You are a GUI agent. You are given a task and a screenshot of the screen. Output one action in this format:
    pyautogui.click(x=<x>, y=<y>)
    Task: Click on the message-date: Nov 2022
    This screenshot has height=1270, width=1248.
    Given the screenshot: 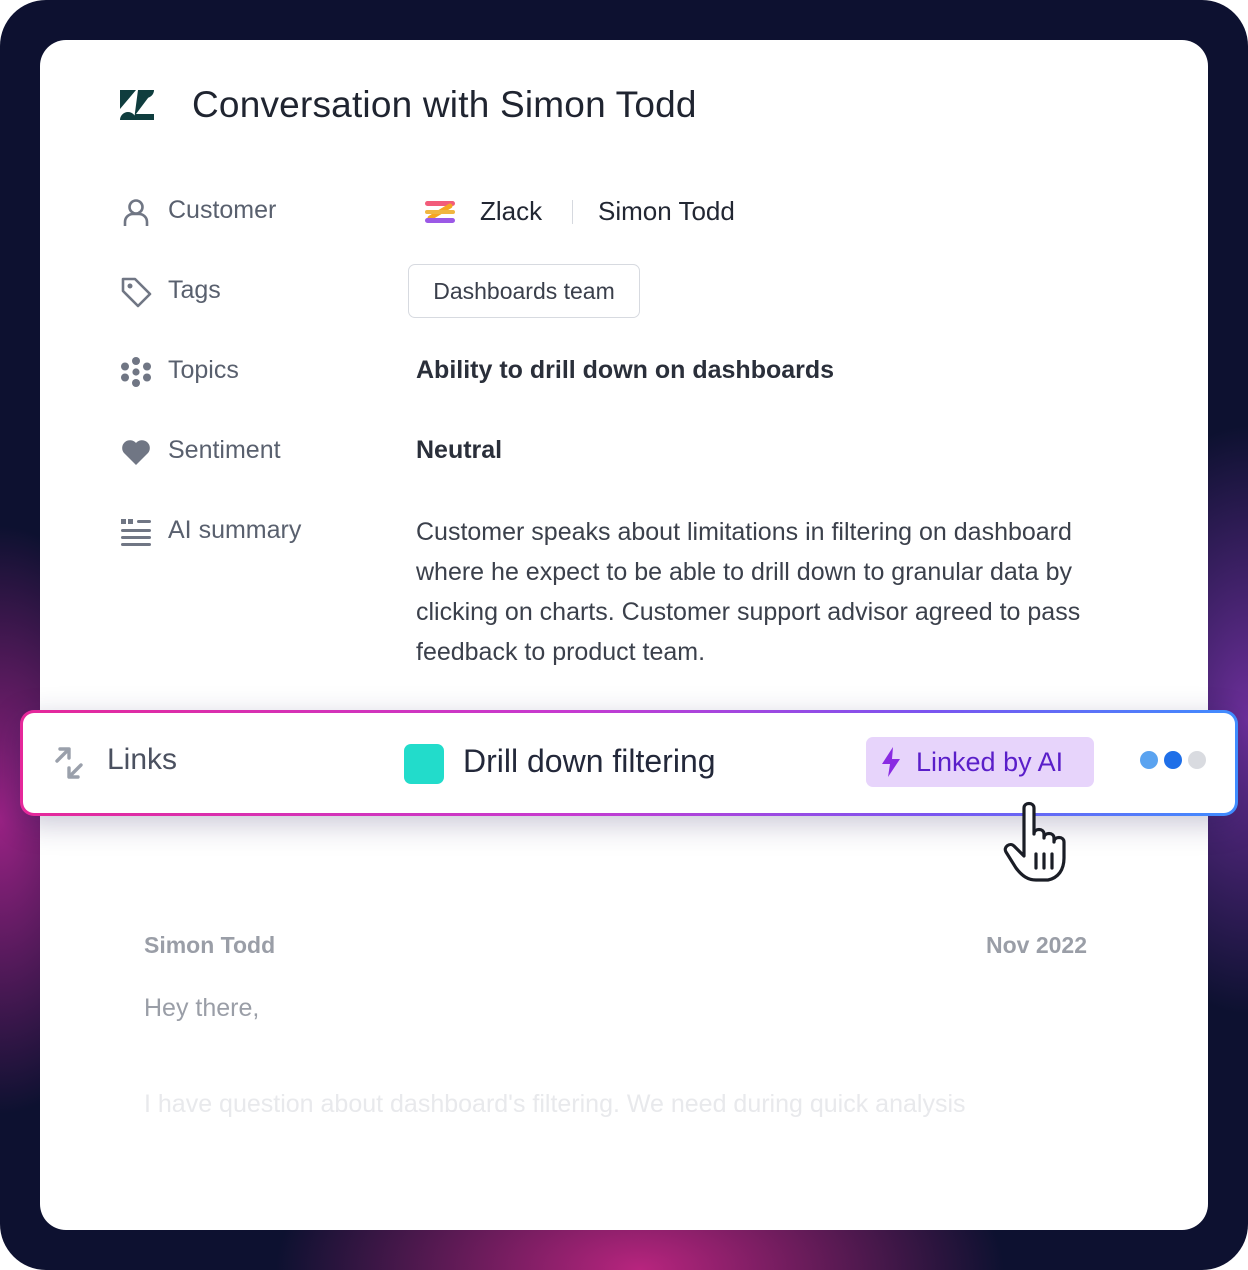 What is the action you would take?
    pyautogui.click(x=1037, y=945)
    